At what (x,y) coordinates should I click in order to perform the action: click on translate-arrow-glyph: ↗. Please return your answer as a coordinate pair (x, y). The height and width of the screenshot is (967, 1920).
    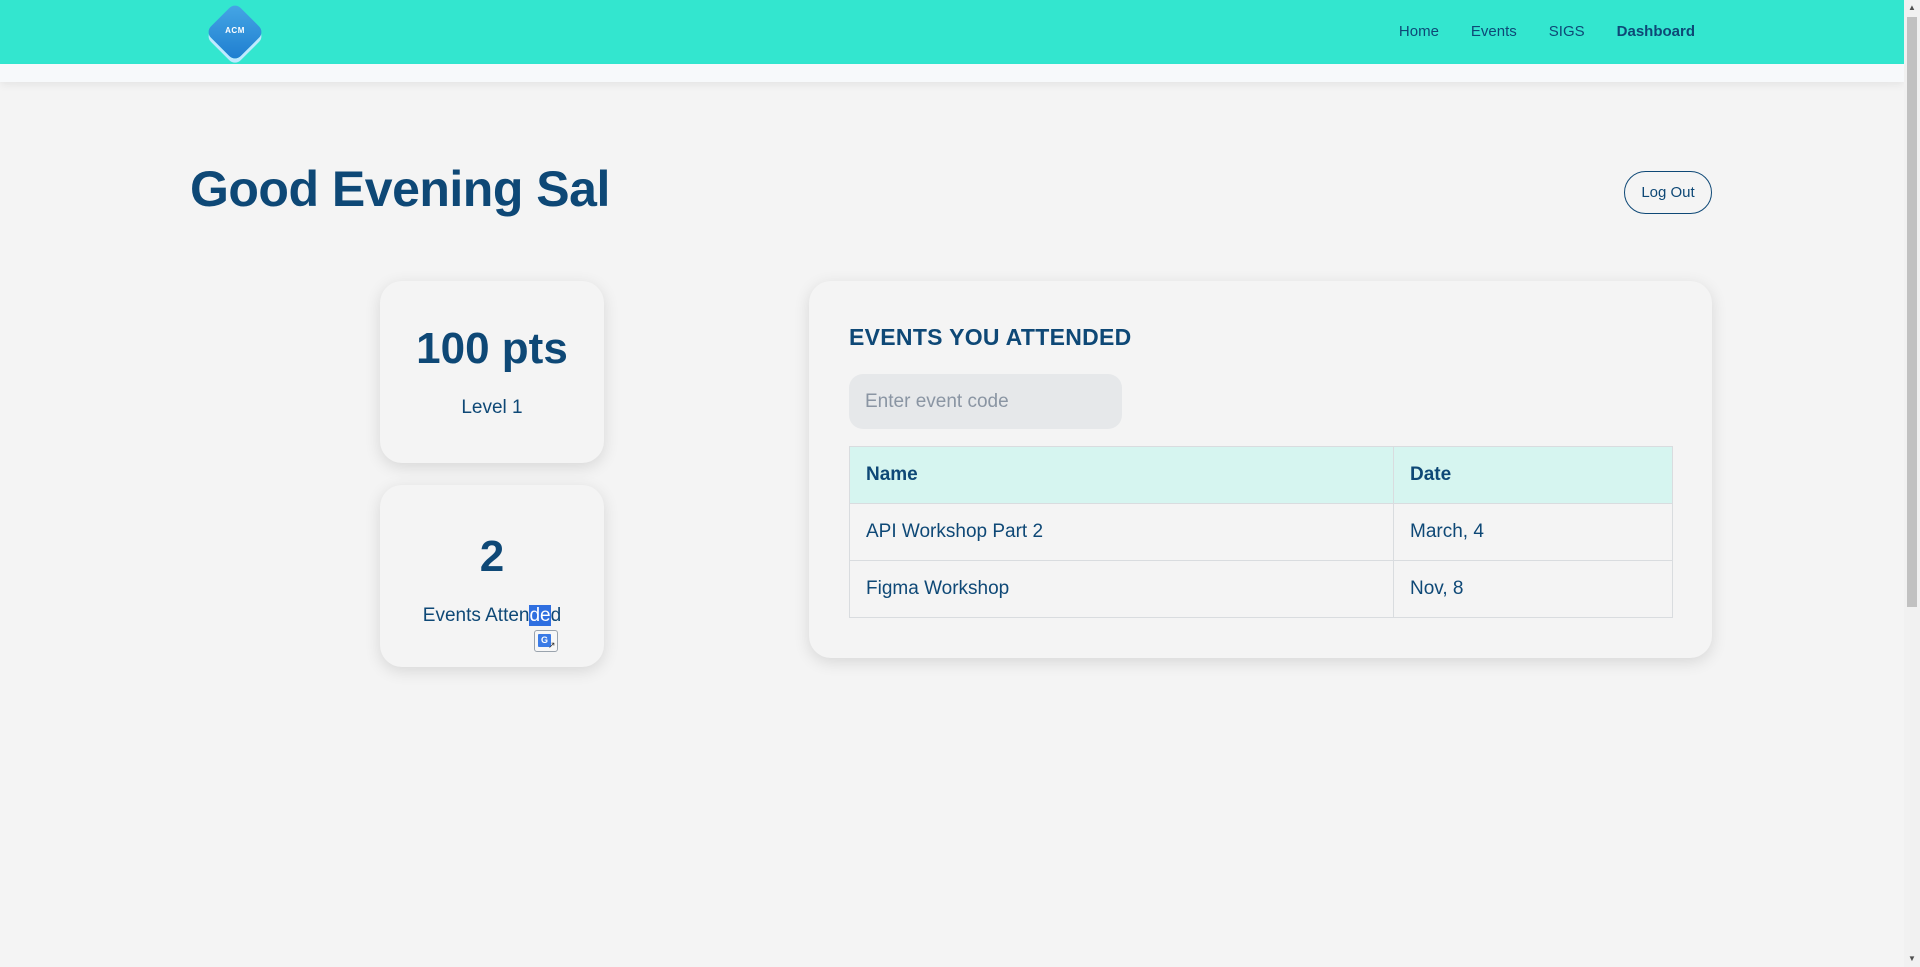
    Looking at the image, I should click on (552, 645).